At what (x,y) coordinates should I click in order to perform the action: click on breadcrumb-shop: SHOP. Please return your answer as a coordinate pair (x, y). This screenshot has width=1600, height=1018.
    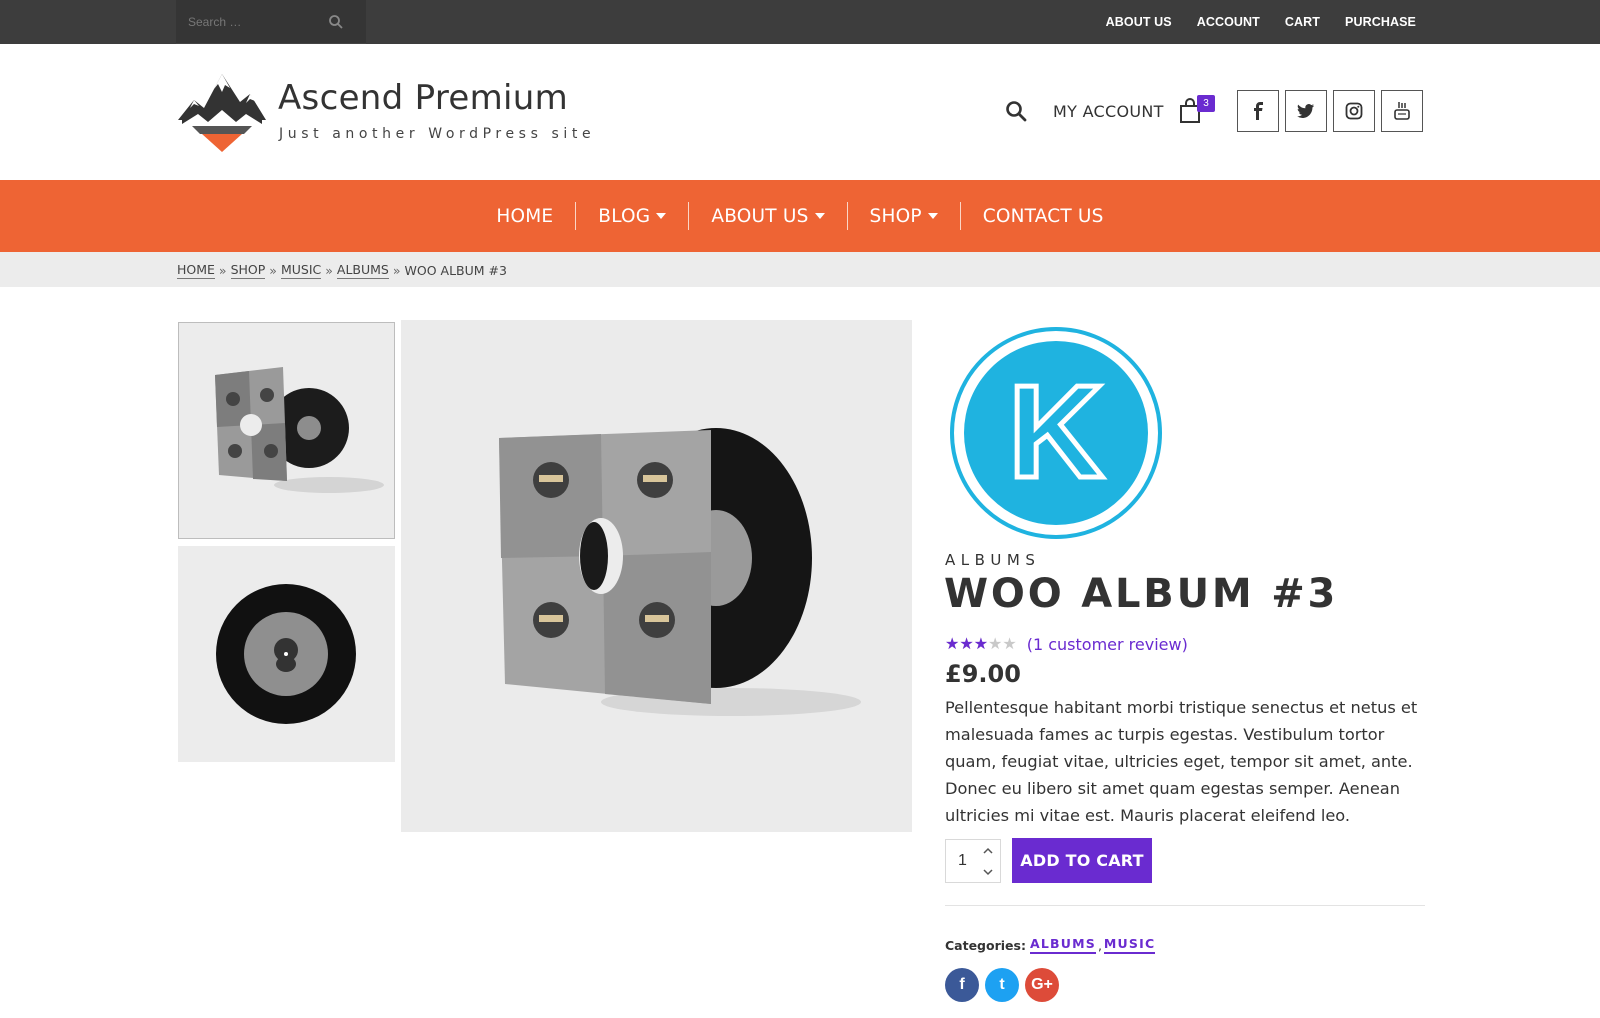
    Looking at the image, I should click on (248, 270).